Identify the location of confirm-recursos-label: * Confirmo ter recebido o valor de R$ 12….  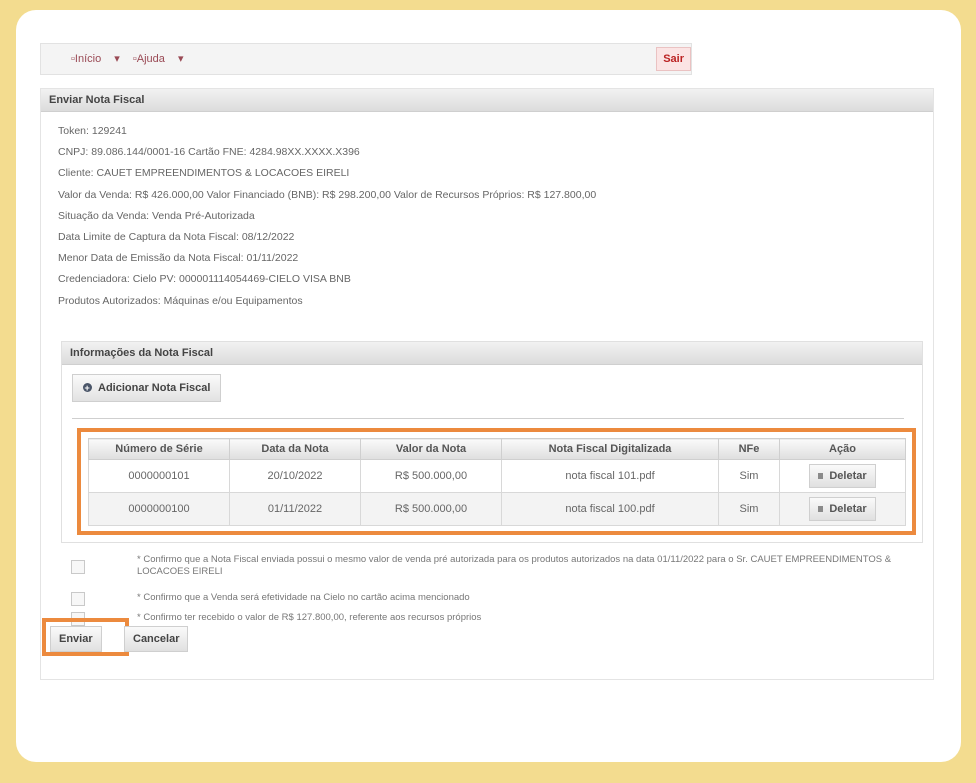
(309, 617).